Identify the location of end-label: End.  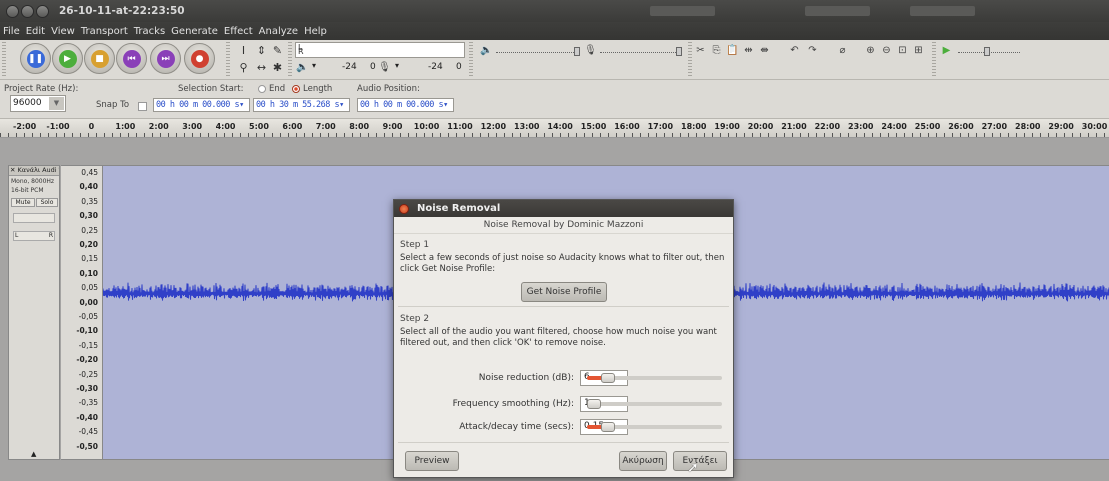
(277, 89).